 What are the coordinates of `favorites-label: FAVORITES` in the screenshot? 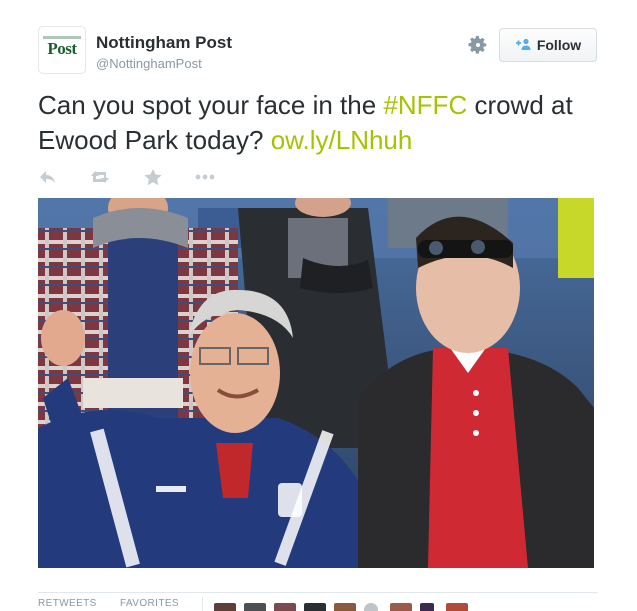 It's located at (149, 603).